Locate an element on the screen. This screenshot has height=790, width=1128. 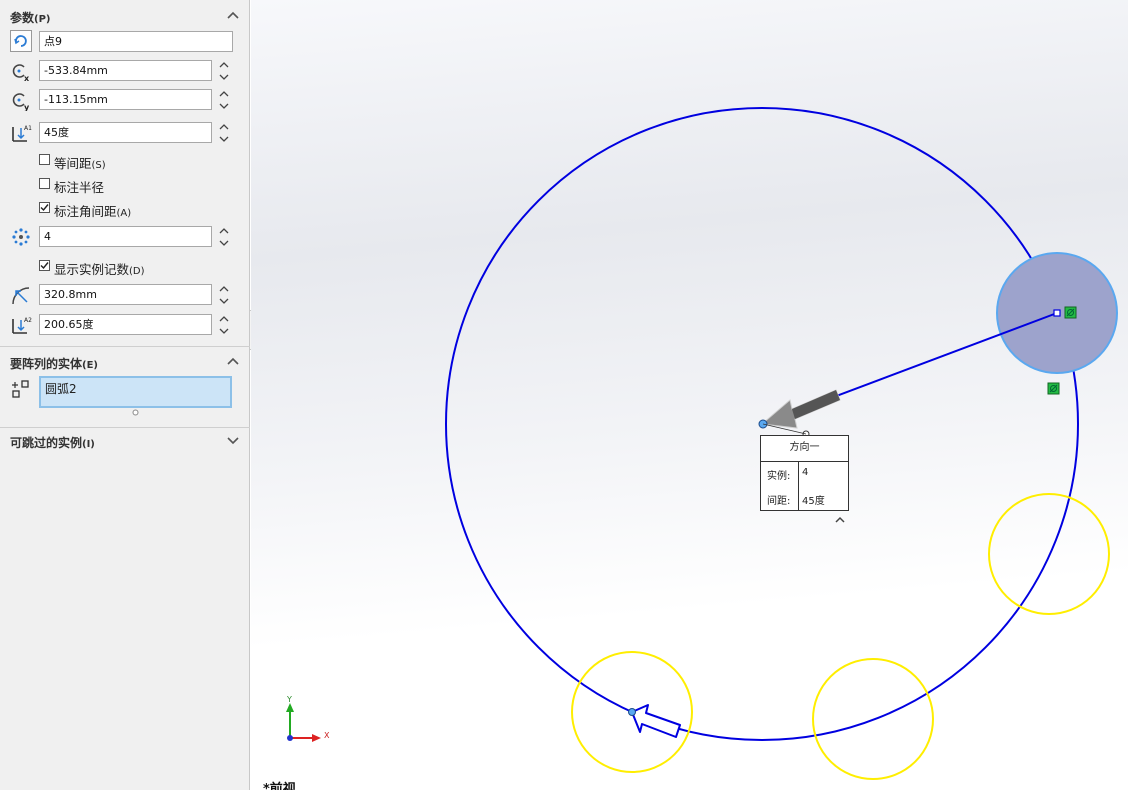
center-point-field: 点9 is located at coordinates (136, 41).